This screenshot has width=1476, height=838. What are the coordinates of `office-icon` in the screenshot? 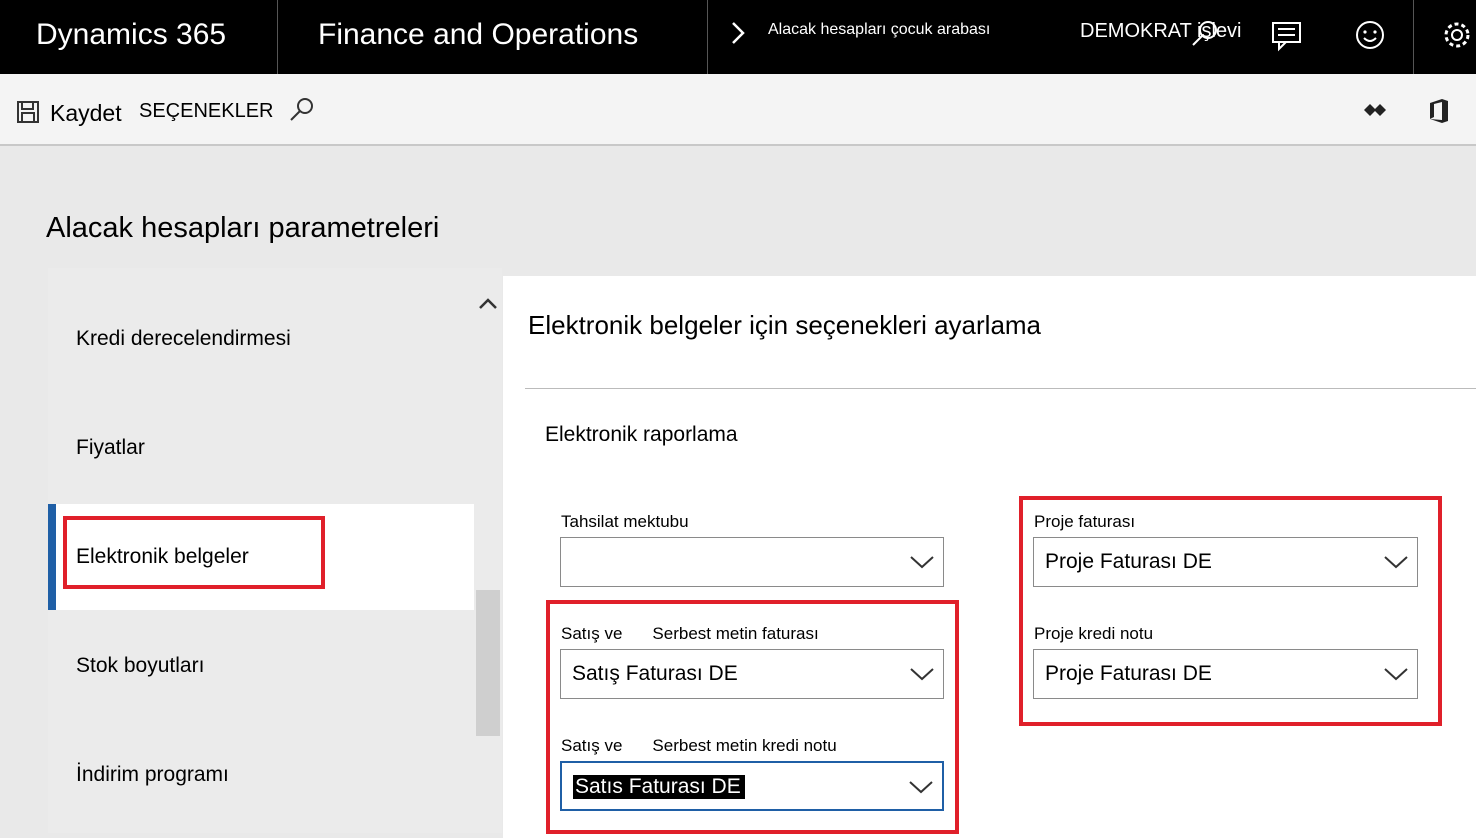 It's located at (1439, 113).